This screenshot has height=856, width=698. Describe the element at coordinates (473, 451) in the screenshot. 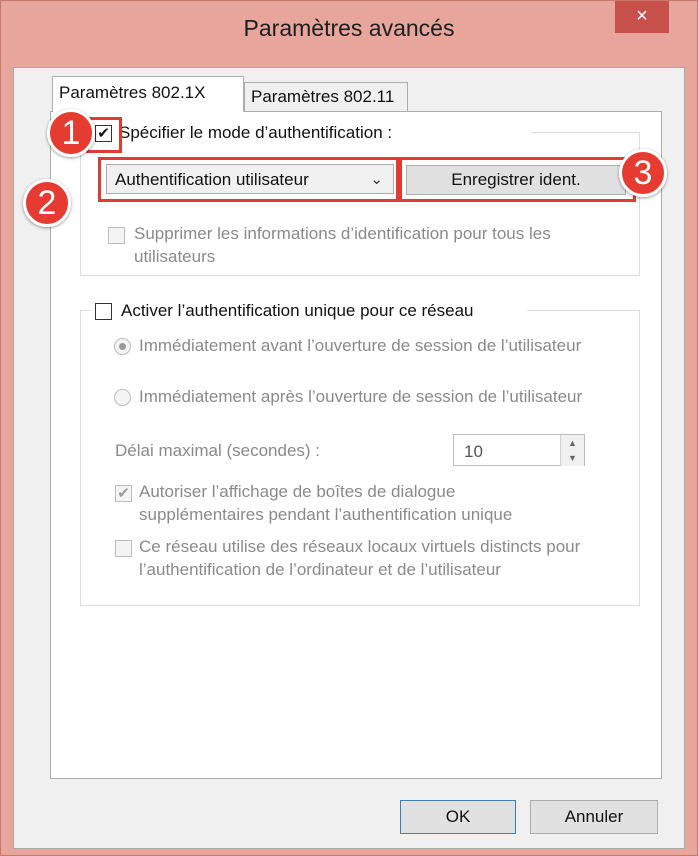

I see `max-delay-value: 10` at that location.